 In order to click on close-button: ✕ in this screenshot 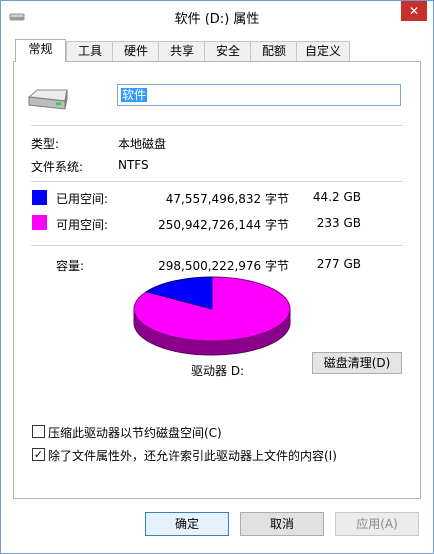, I will do `click(414, 11)`.